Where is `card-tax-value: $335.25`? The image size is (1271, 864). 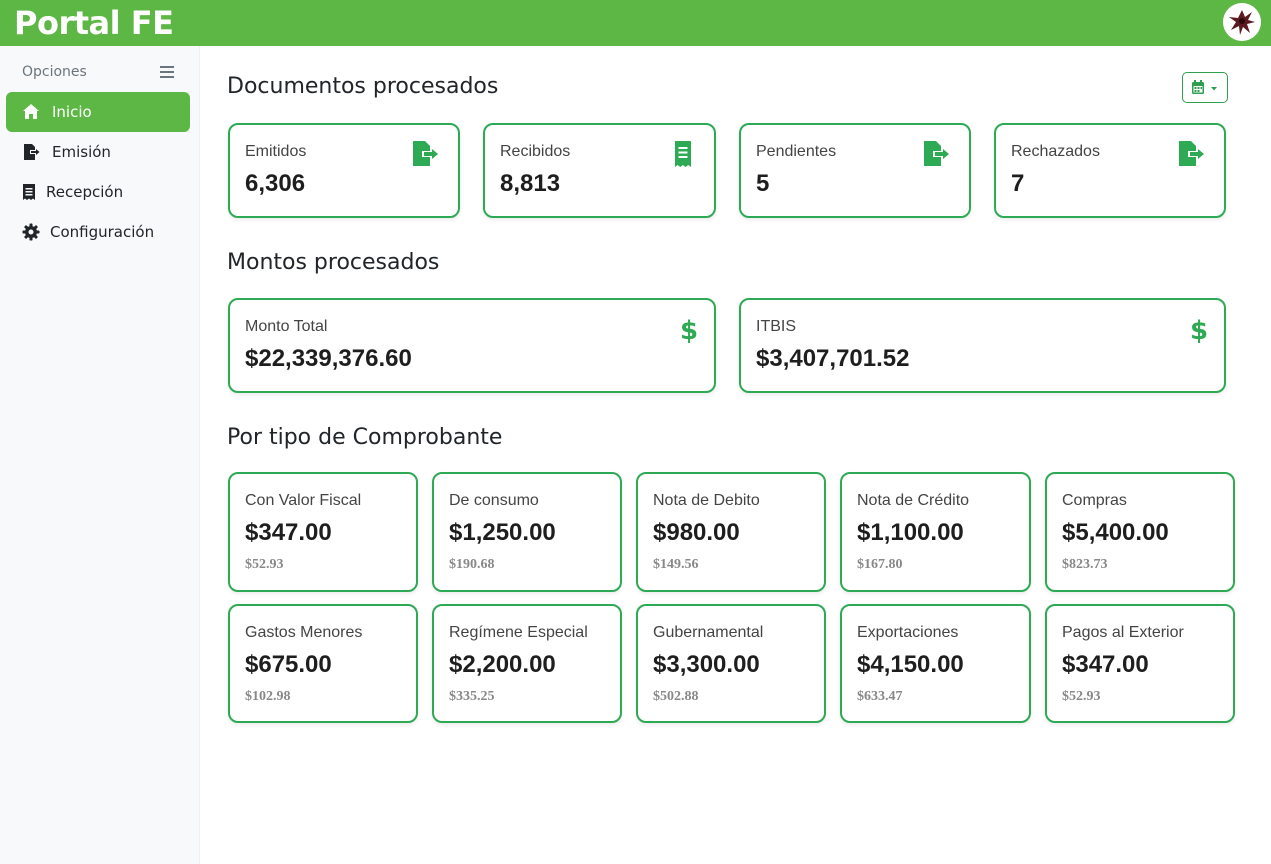
card-tax-value: $335.25 is located at coordinates (472, 696).